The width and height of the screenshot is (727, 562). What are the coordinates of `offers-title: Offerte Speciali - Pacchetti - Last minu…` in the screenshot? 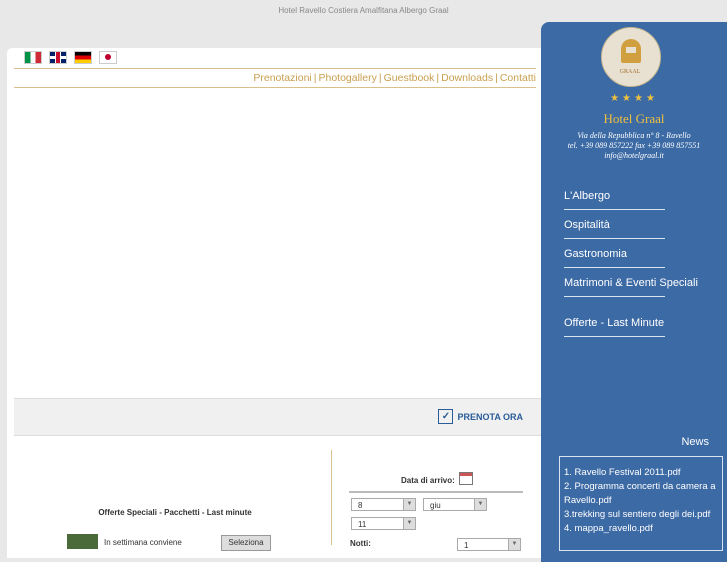 It's located at (175, 512).